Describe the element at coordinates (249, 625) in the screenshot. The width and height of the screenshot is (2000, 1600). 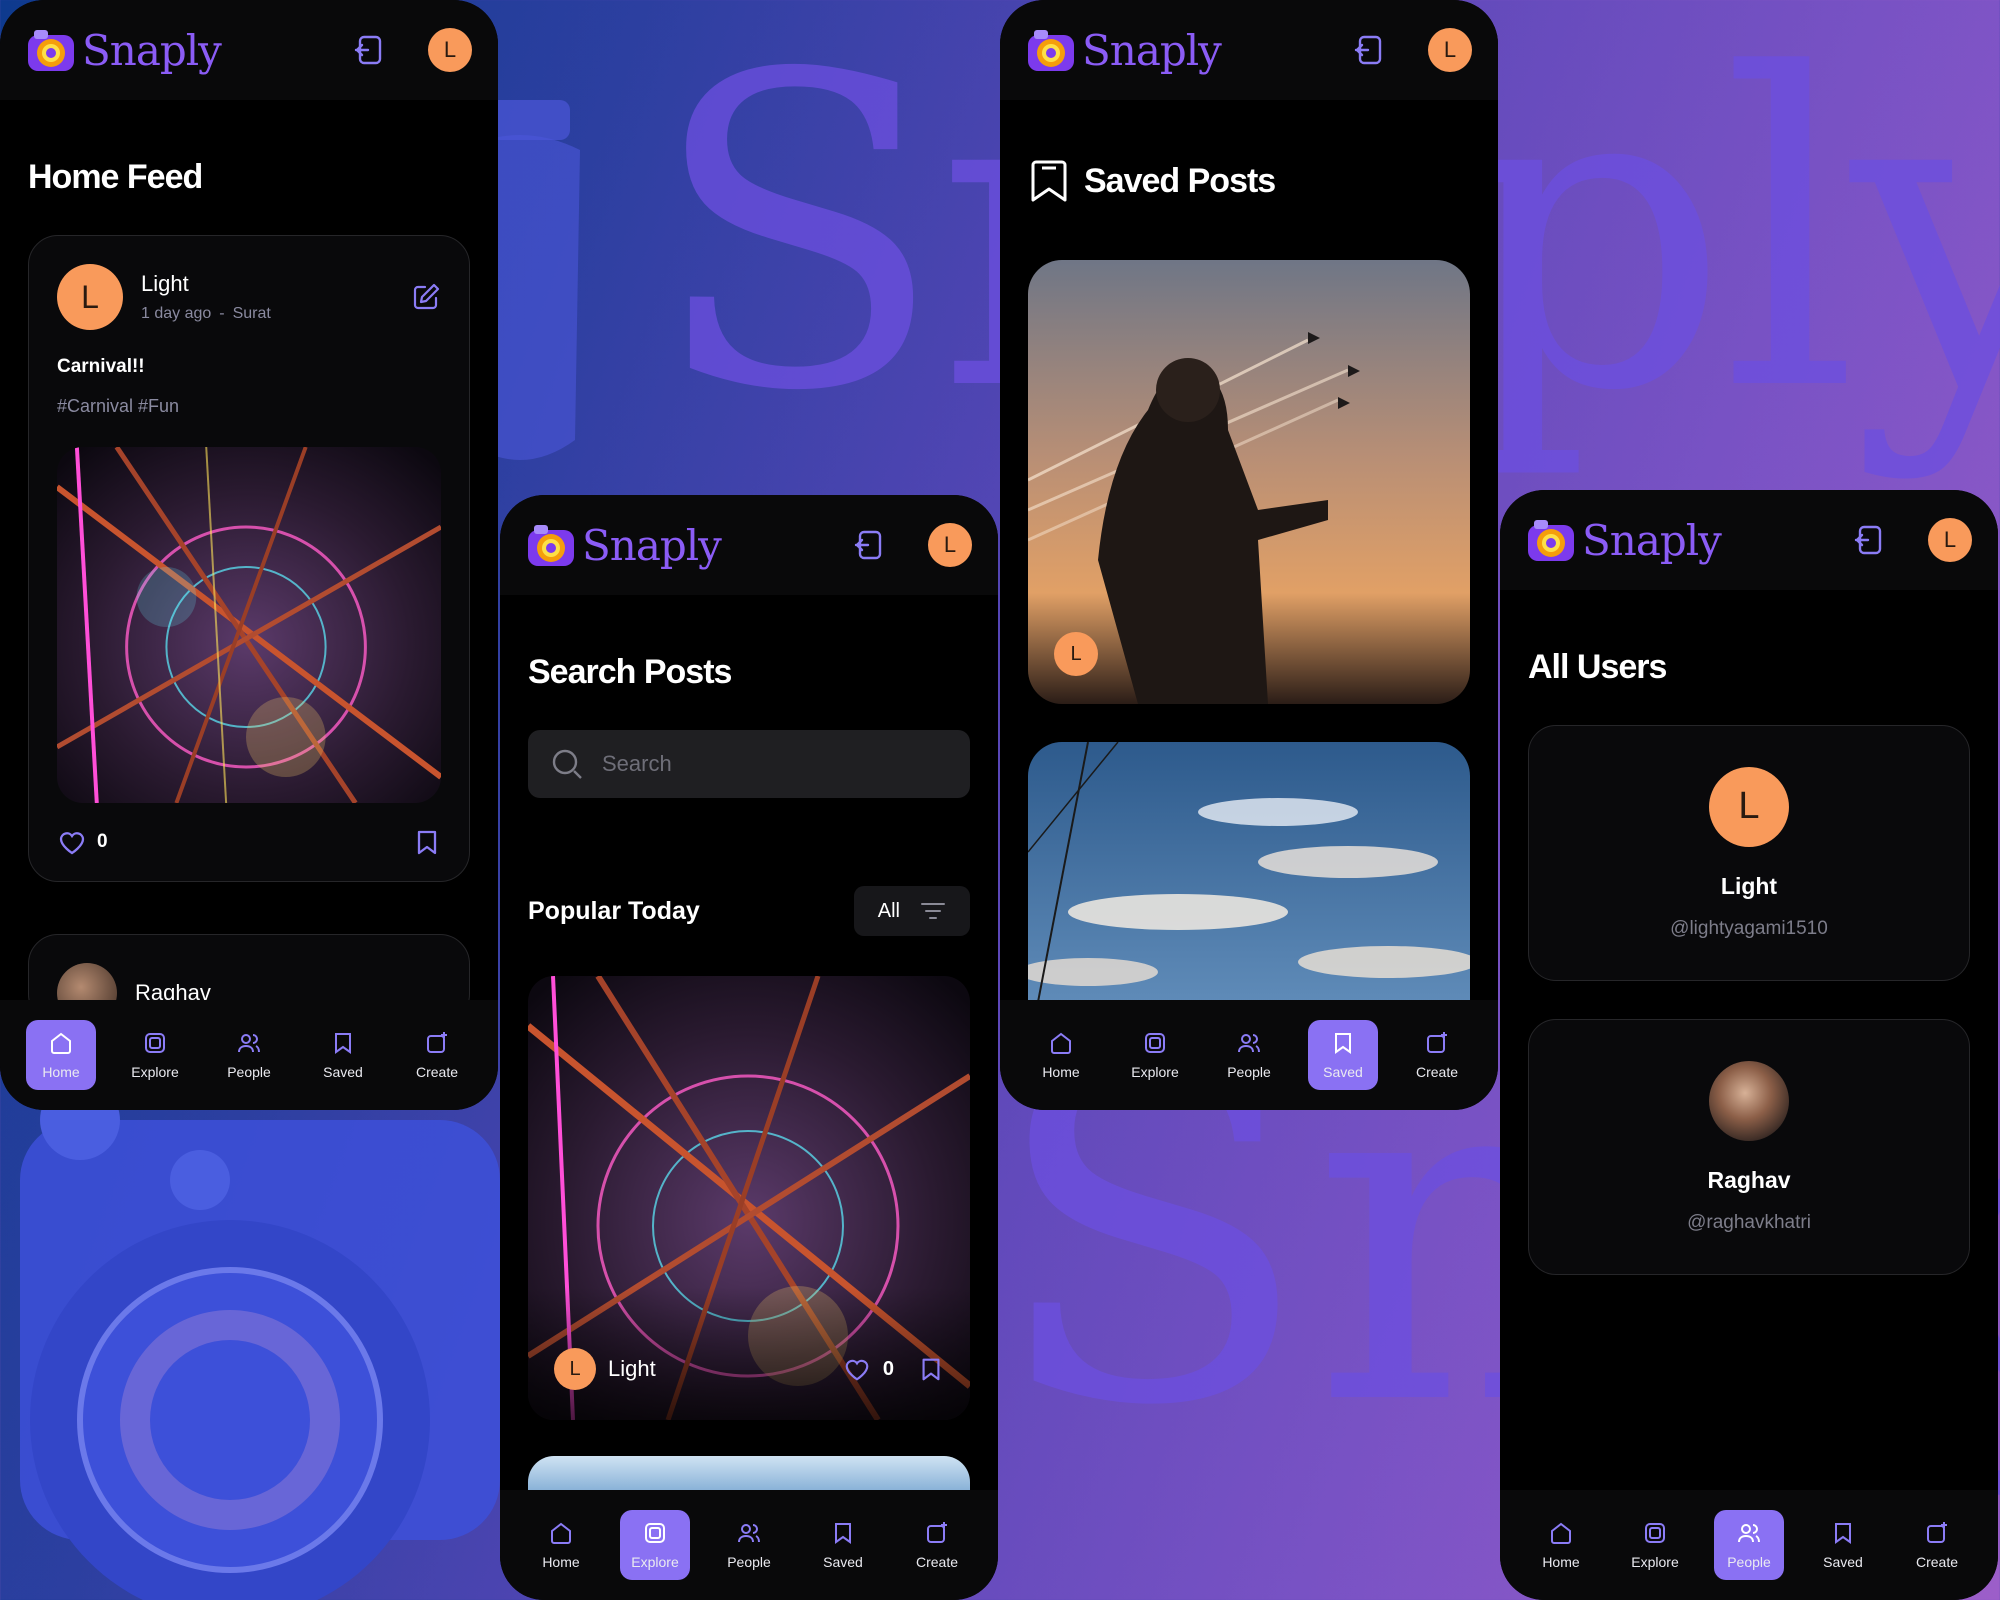
I see `post-image` at that location.